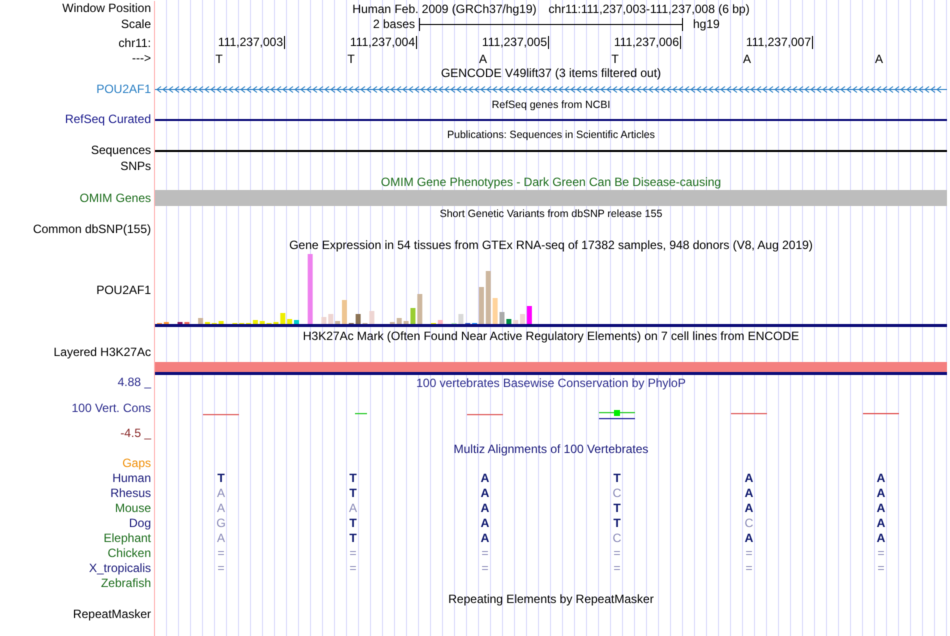  What do you see at coordinates (706, 24) in the screenshot?
I see `database-text: hg19` at bounding box center [706, 24].